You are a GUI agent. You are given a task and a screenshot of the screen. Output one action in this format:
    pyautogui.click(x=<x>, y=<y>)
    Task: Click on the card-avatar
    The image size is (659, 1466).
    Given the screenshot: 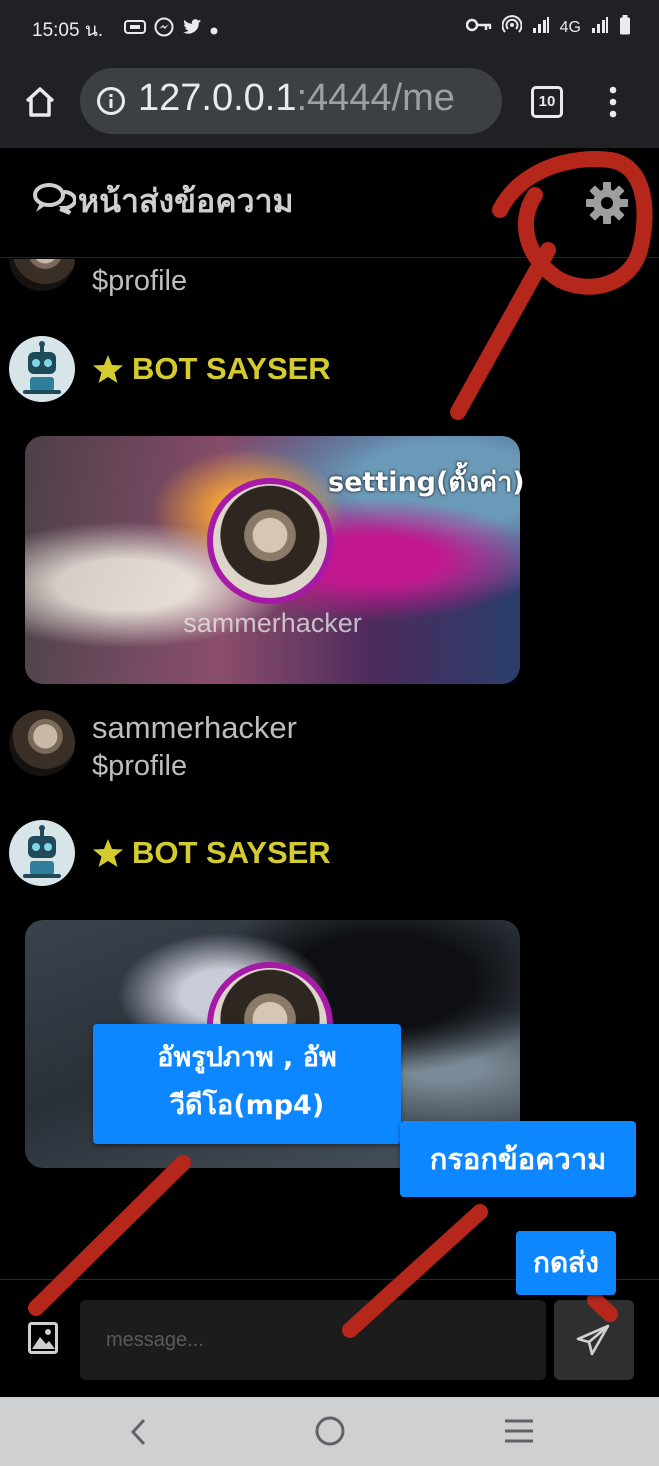 What is the action you would take?
    pyautogui.click(x=270, y=541)
    